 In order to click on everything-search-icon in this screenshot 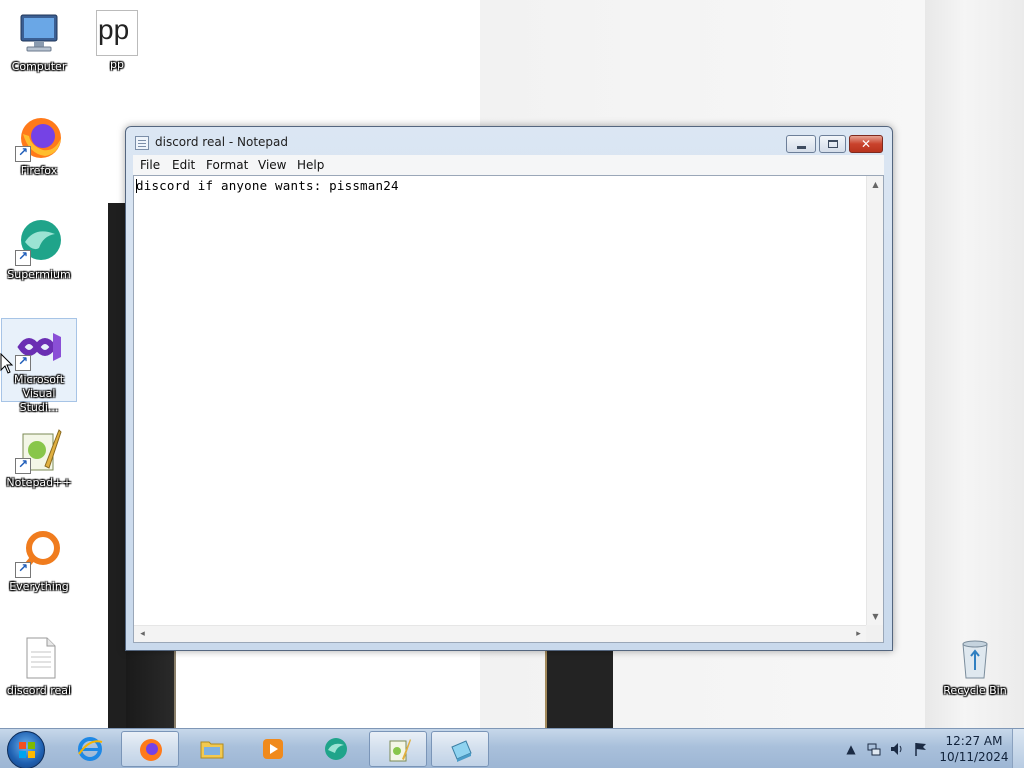, I will do `click(39, 554)`.